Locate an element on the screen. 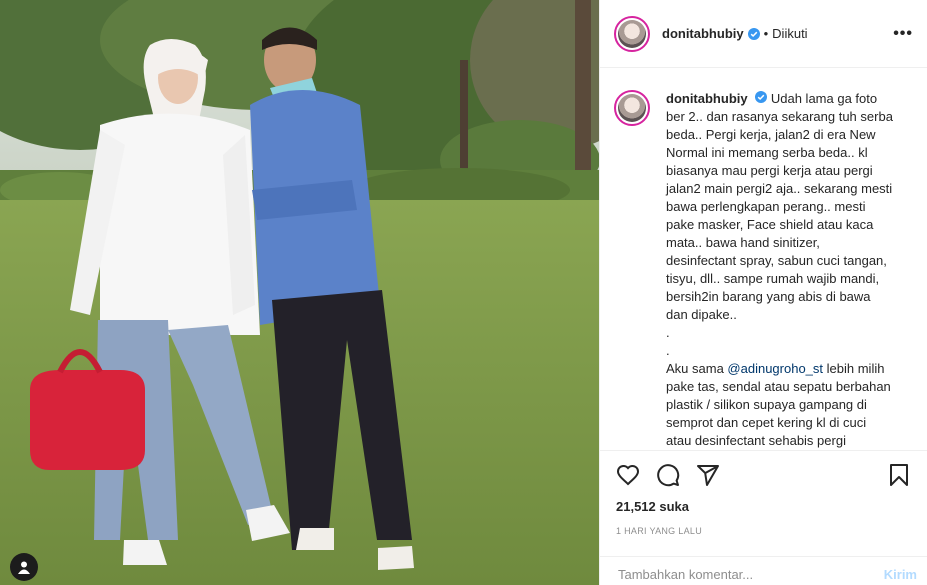  caption-line: desinfectant spray, sabun cuci tangan, is located at coordinates (776, 260).